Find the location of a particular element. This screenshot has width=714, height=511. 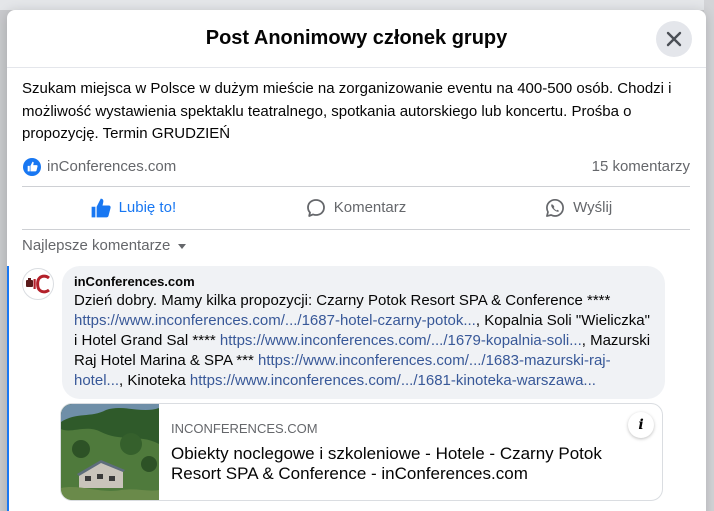

thread-highlight-line is located at coordinates (8, 388).